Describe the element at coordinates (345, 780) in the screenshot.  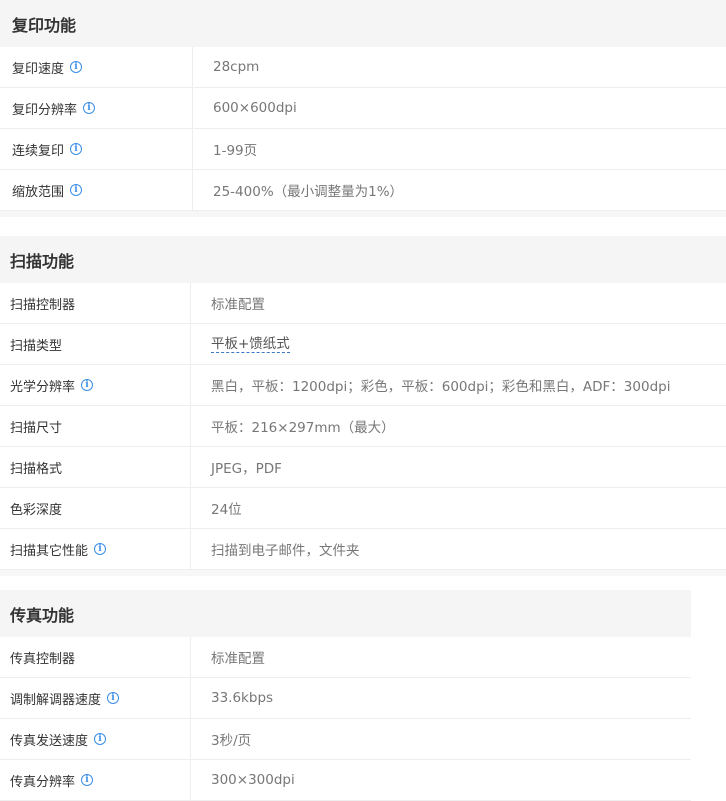
I see `spec-row: 传真分辨率 i 300×300dpi` at that location.